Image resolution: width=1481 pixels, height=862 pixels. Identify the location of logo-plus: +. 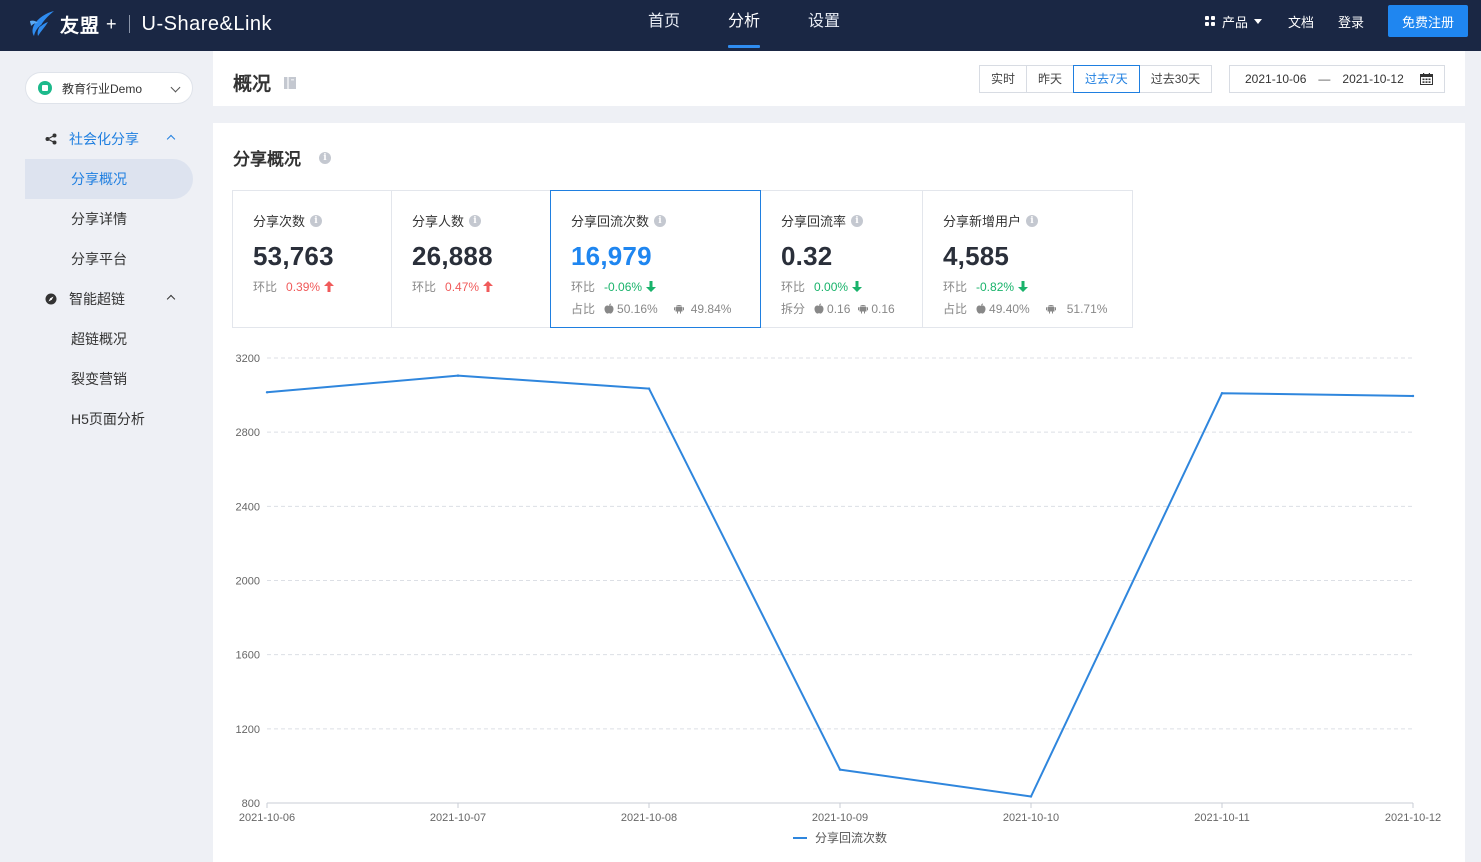
(111, 23).